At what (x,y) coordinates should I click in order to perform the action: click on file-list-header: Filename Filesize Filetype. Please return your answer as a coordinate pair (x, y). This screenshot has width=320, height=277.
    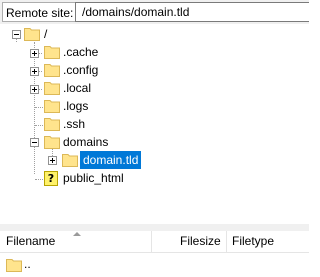
    Looking at the image, I should click on (154, 242).